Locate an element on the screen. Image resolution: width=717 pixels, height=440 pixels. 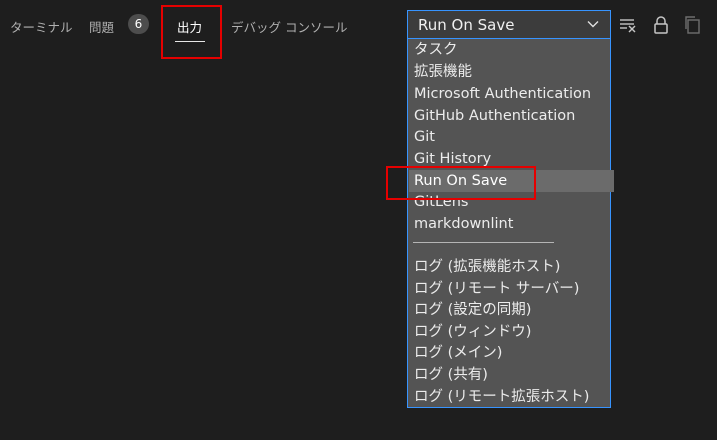
lock-icon is located at coordinates (661, 25).